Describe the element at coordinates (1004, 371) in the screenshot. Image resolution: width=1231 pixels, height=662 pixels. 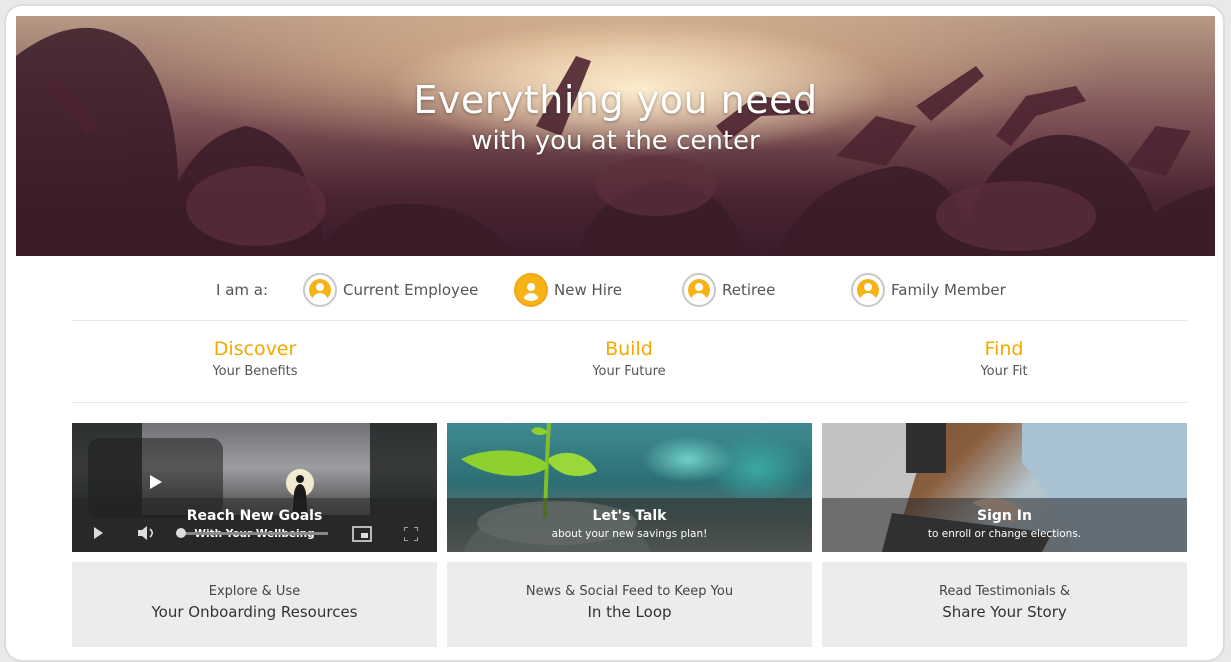
I see `nav-subtitle: Your Fit` at that location.